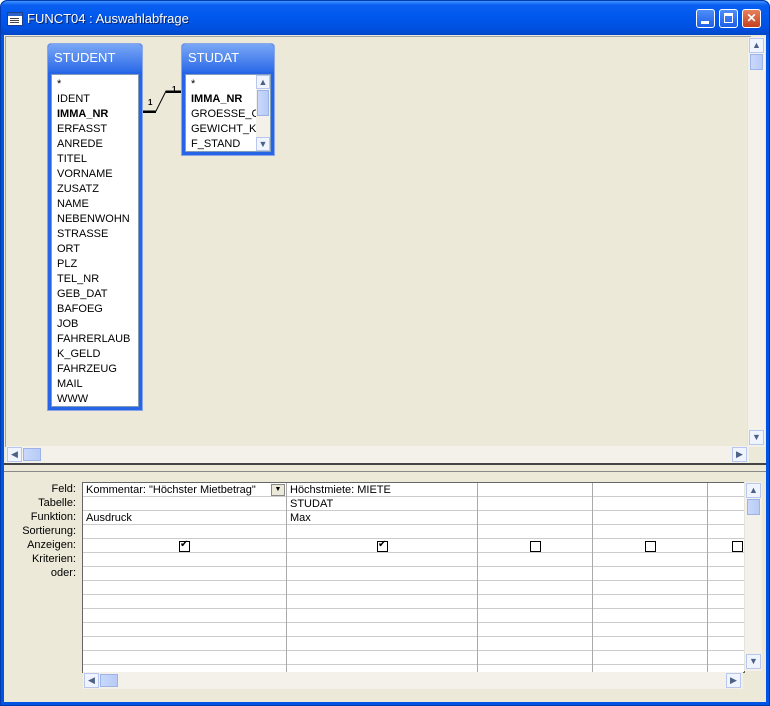 Image resolution: width=770 pixels, height=706 pixels. What do you see at coordinates (705, 18) in the screenshot?
I see `minimize-button` at bounding box center [705, 18].